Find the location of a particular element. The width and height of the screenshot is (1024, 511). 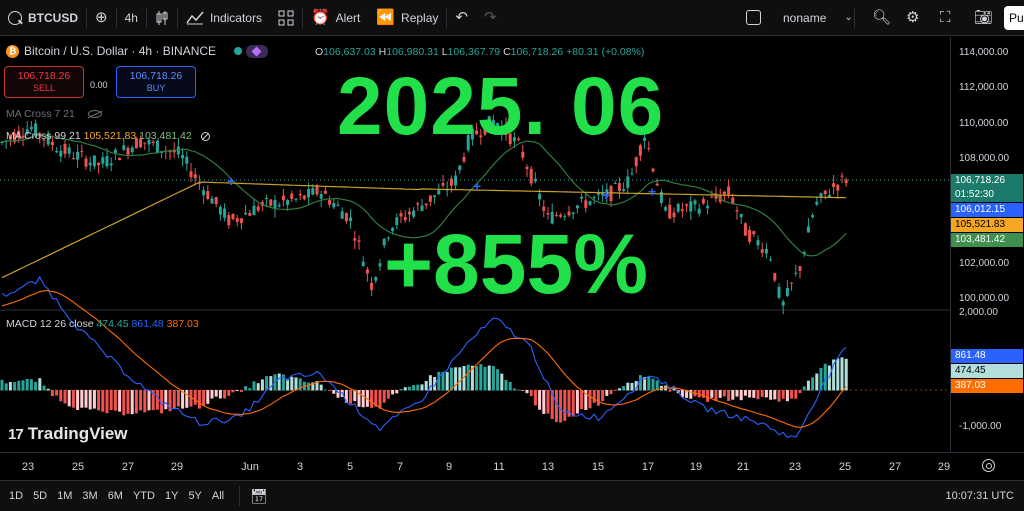

symbol-search: BTCUSD is located at coordinates (43, 18).